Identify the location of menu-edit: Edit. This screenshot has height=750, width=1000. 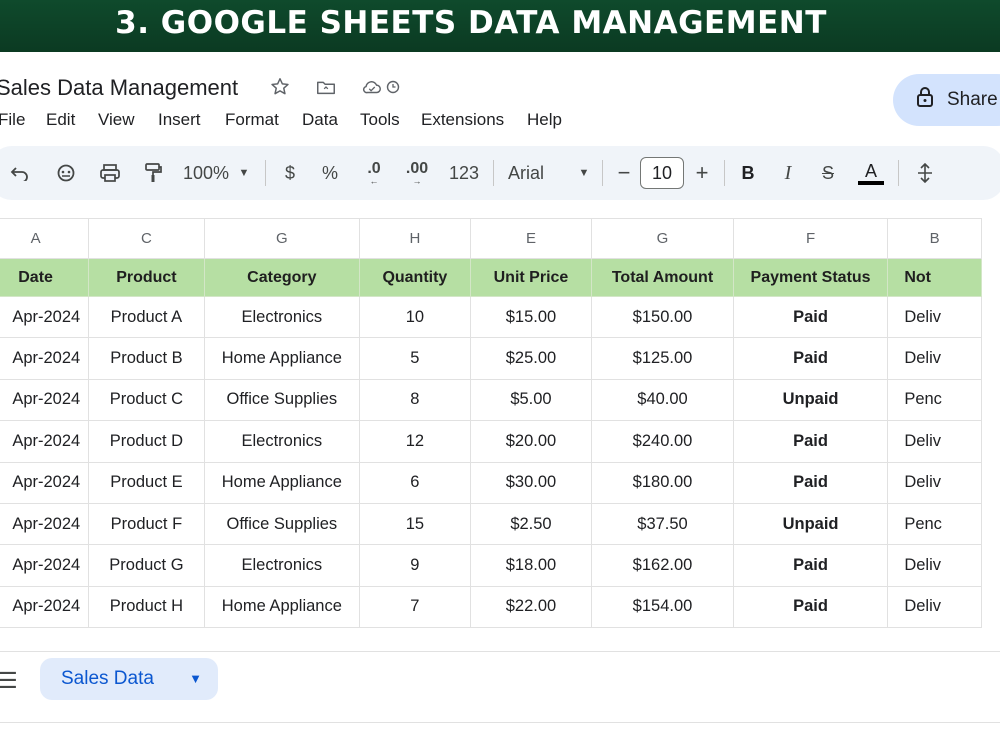
(60, 120).